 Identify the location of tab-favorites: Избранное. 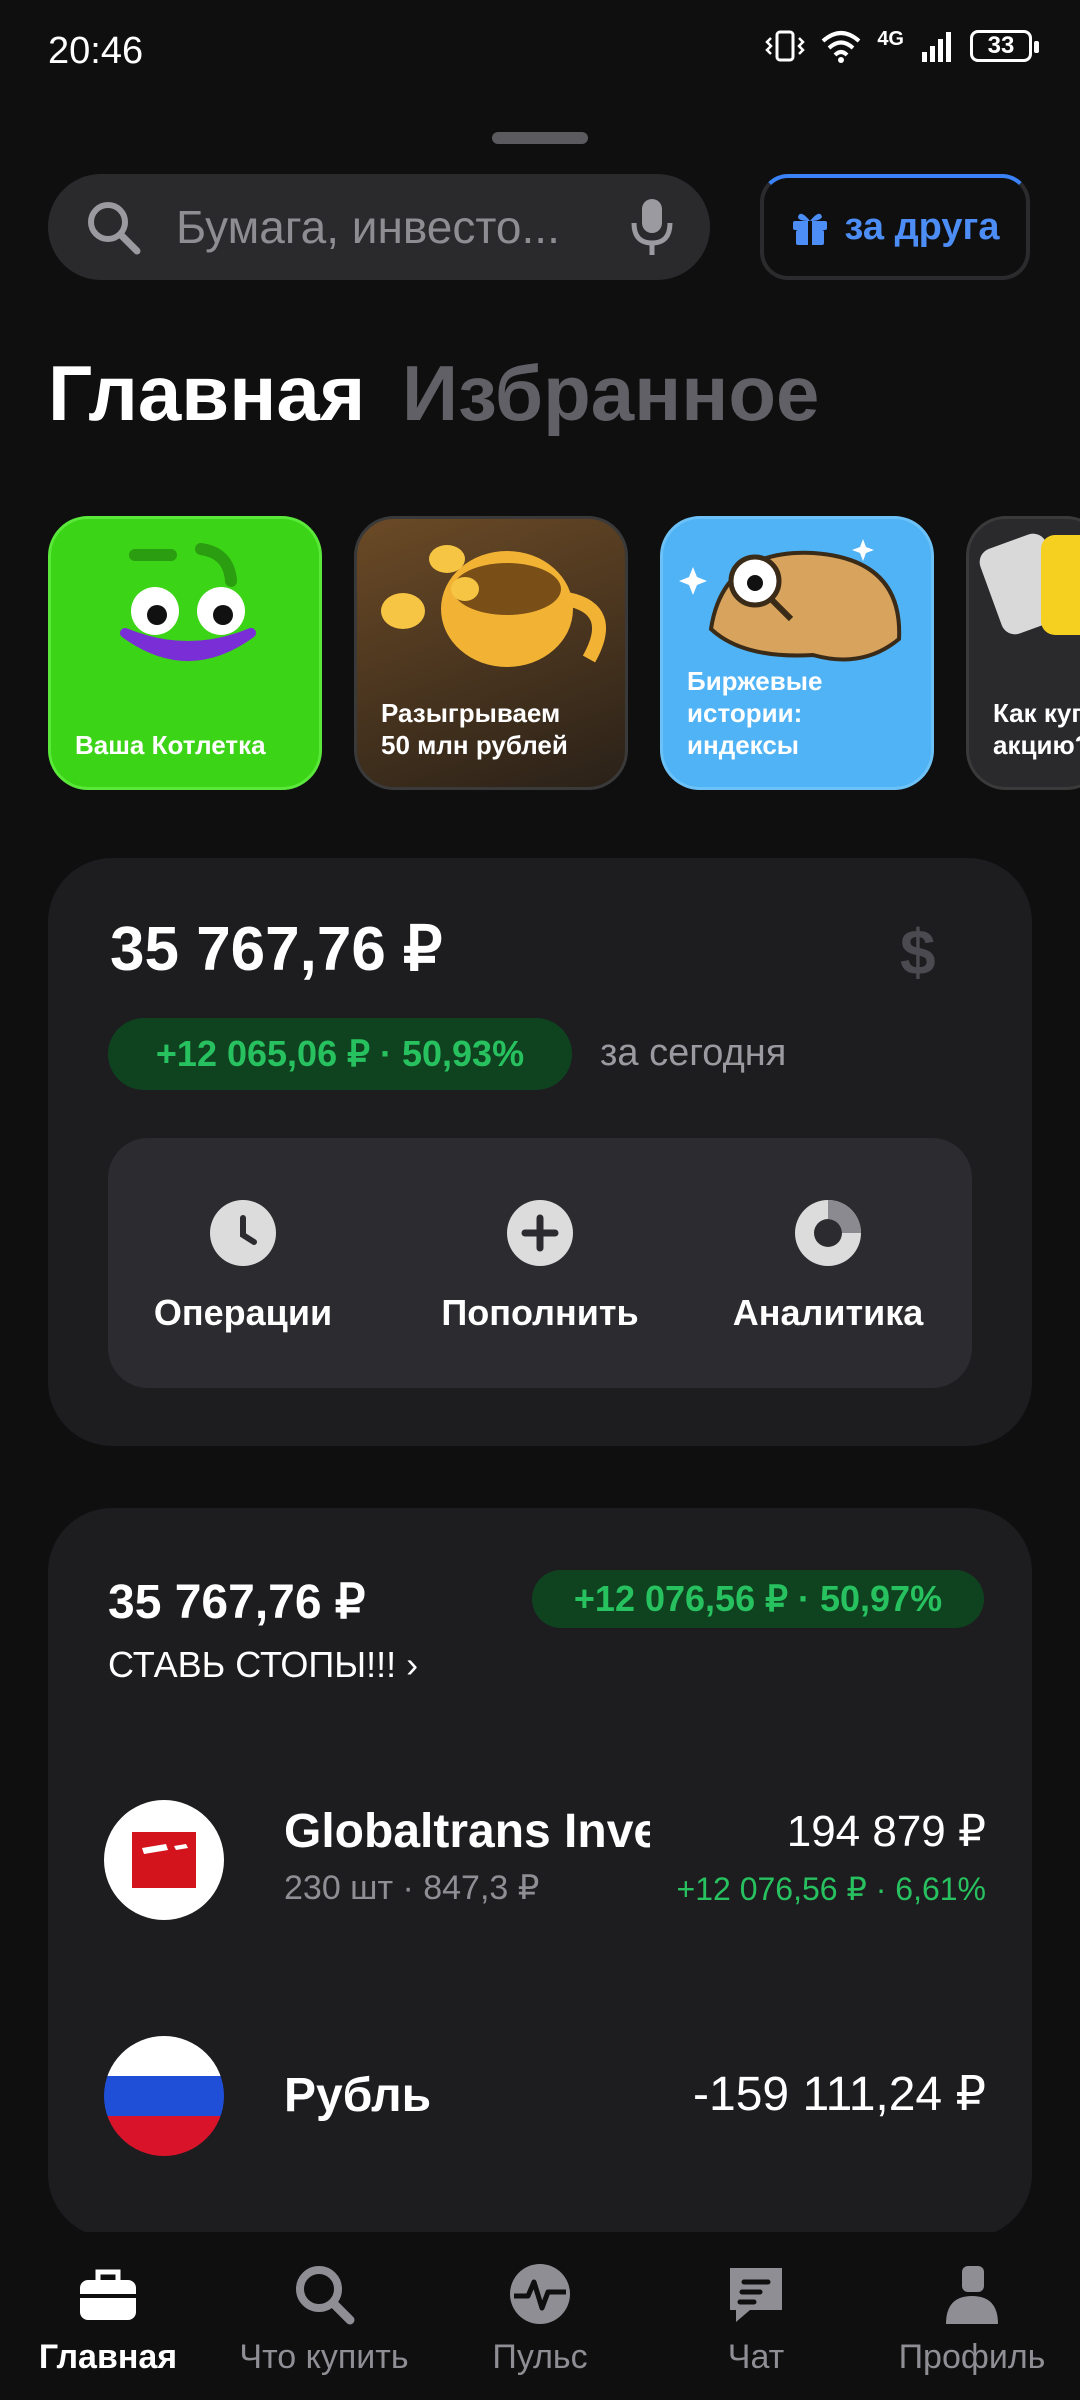
(610, 393).